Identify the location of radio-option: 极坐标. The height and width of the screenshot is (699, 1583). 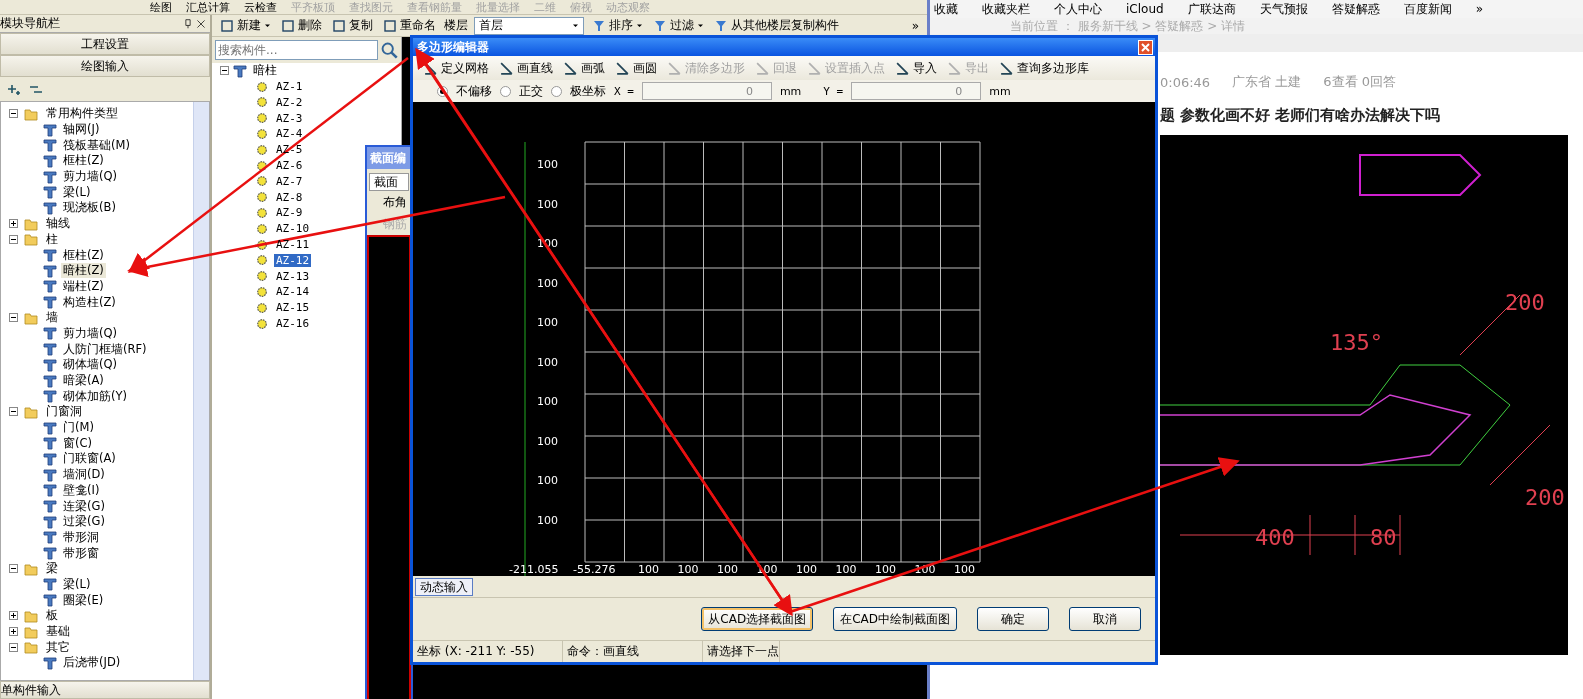
(578, 91).